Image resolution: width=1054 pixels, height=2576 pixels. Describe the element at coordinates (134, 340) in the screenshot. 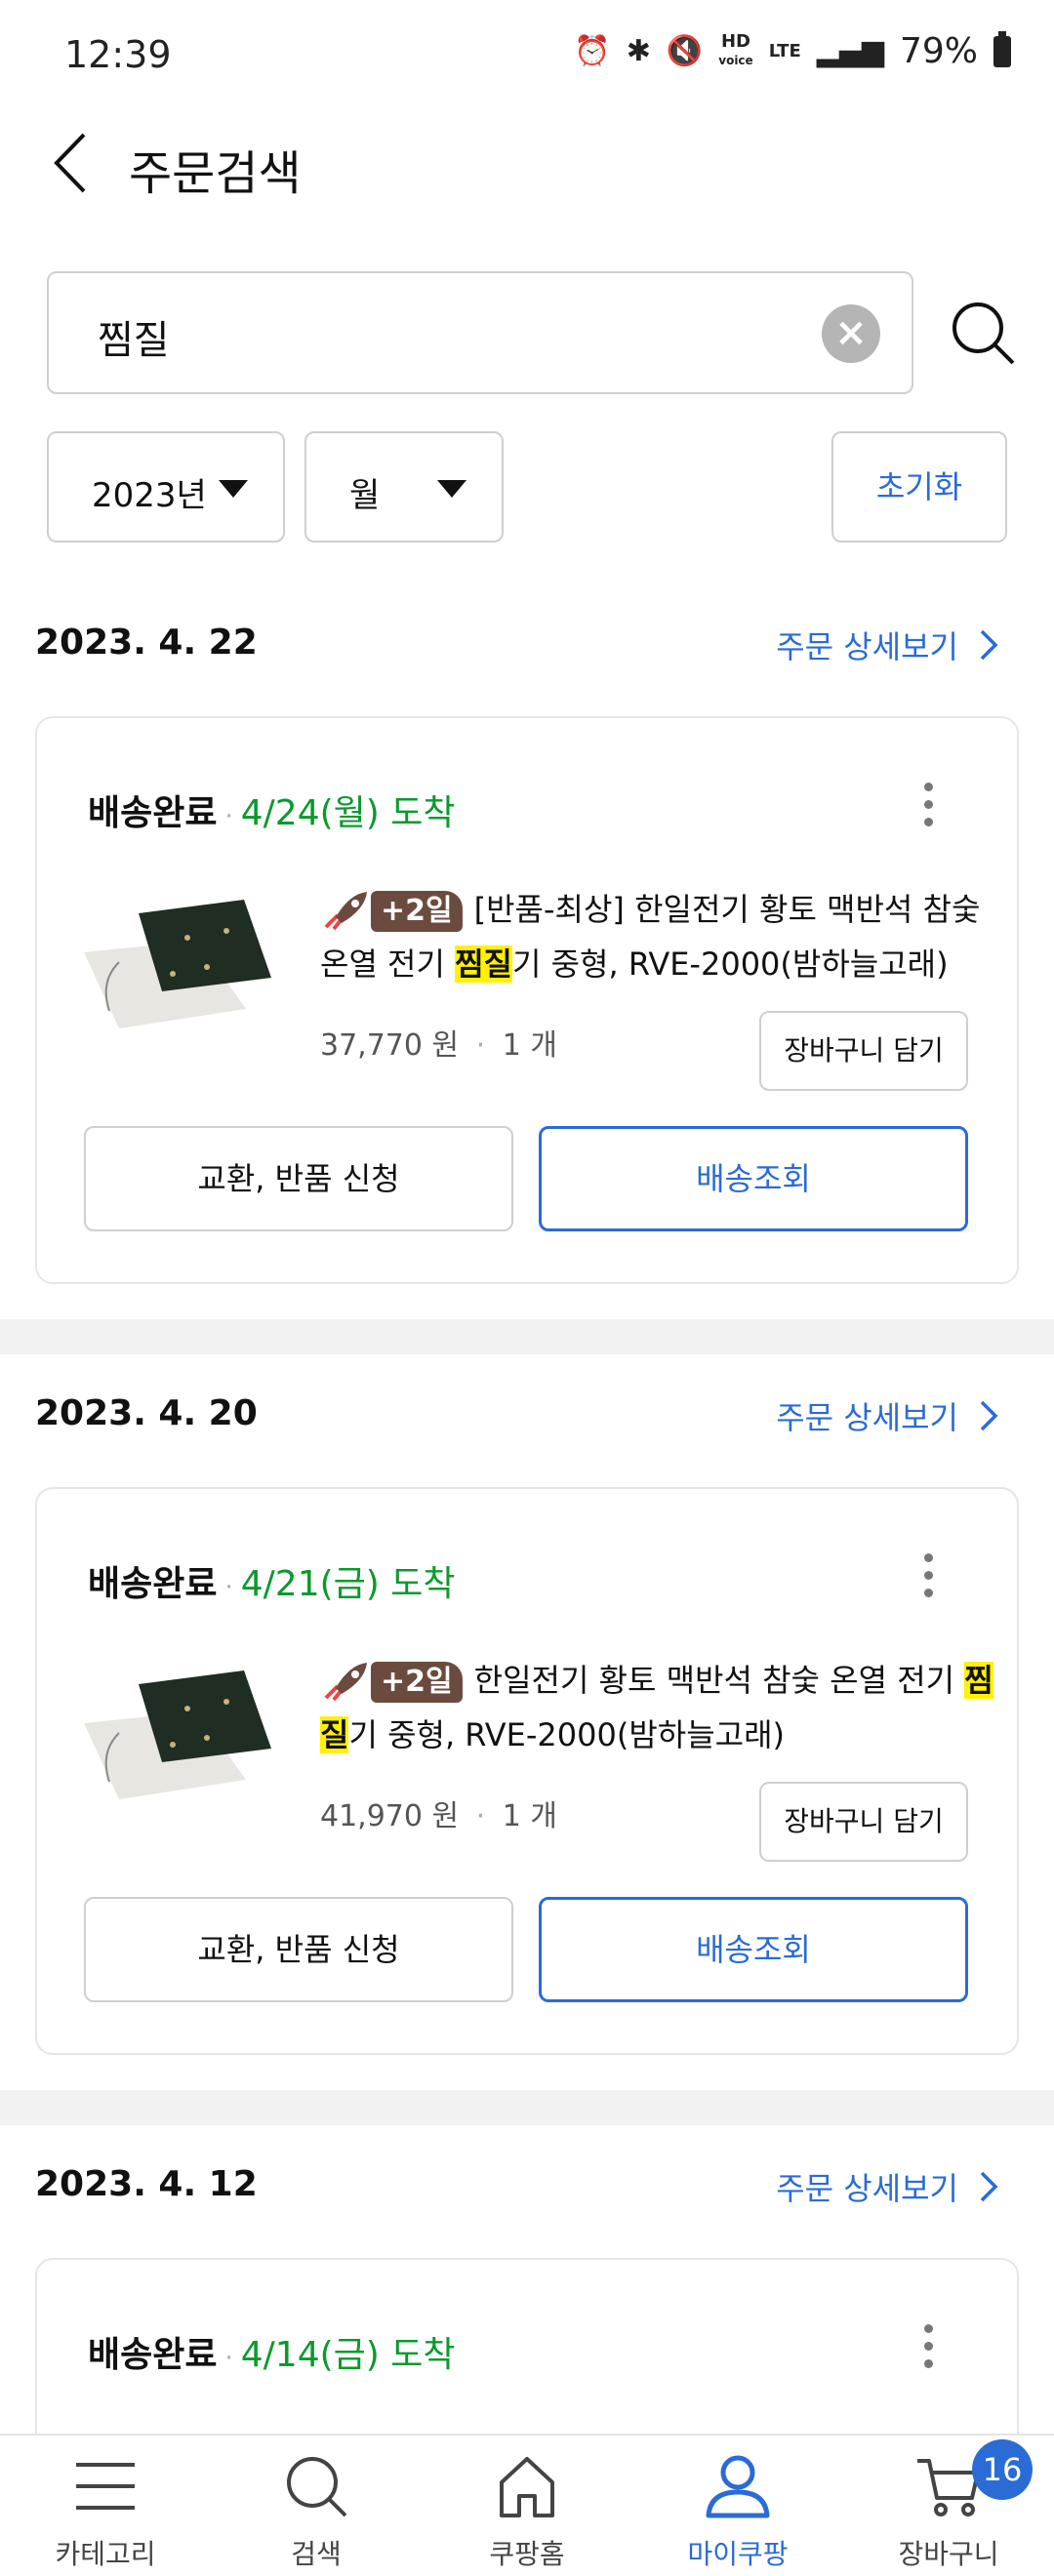

I see `search-value: 찜질` at that location.